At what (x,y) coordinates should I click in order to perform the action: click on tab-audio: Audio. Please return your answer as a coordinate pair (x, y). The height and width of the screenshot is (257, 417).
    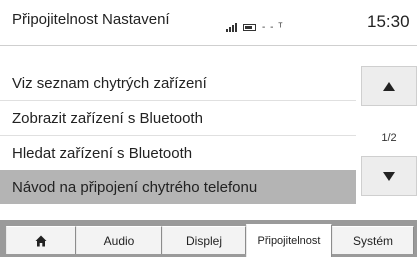
    Looking at the image, I should click on (119, 240).